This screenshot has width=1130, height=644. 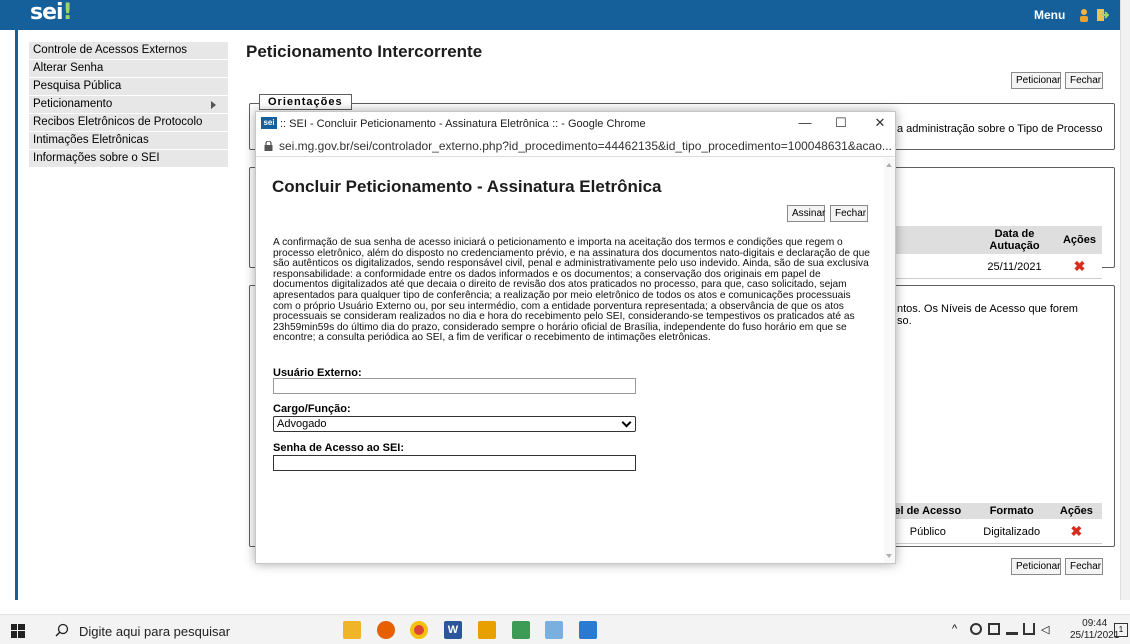 I want to click on fechar-button-top: Fechar, so click(x=1084, y=80).